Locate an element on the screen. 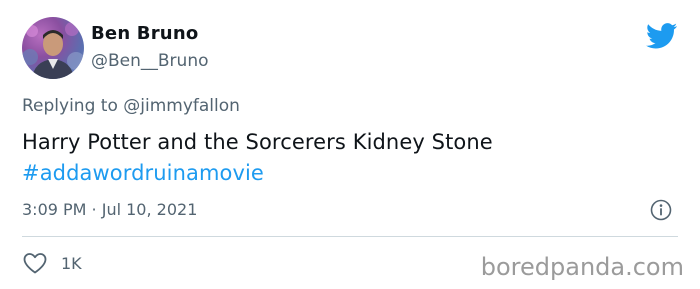  reply-context: Replying to @jimmyfallon is located at coordinates (131, 106).